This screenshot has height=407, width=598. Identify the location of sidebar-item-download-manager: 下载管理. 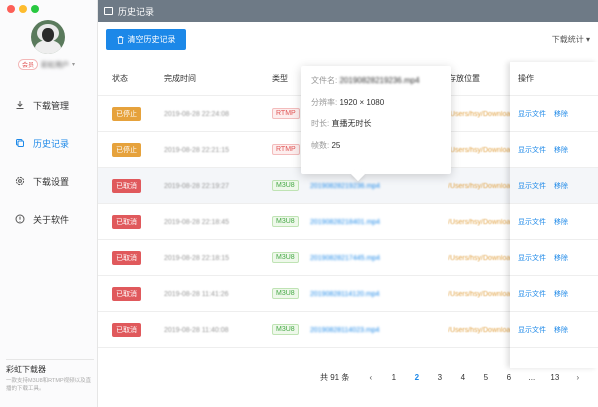
(49, 105).